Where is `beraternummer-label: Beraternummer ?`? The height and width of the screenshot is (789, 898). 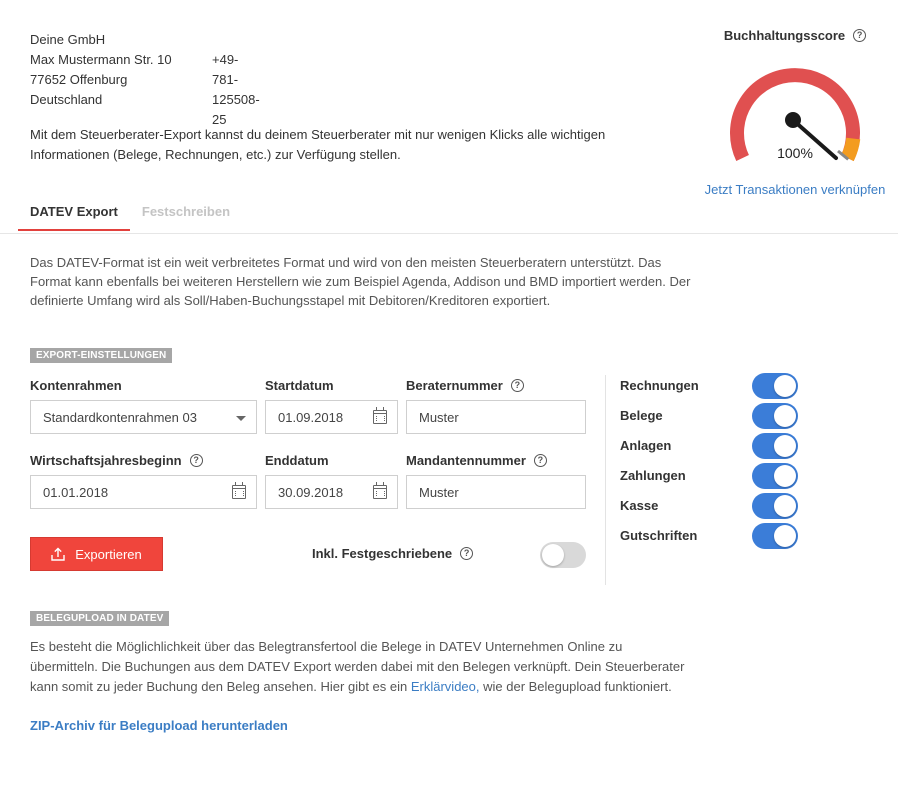 beraternummer-label: Beraternummer ? is located at coordinates (465, 385).